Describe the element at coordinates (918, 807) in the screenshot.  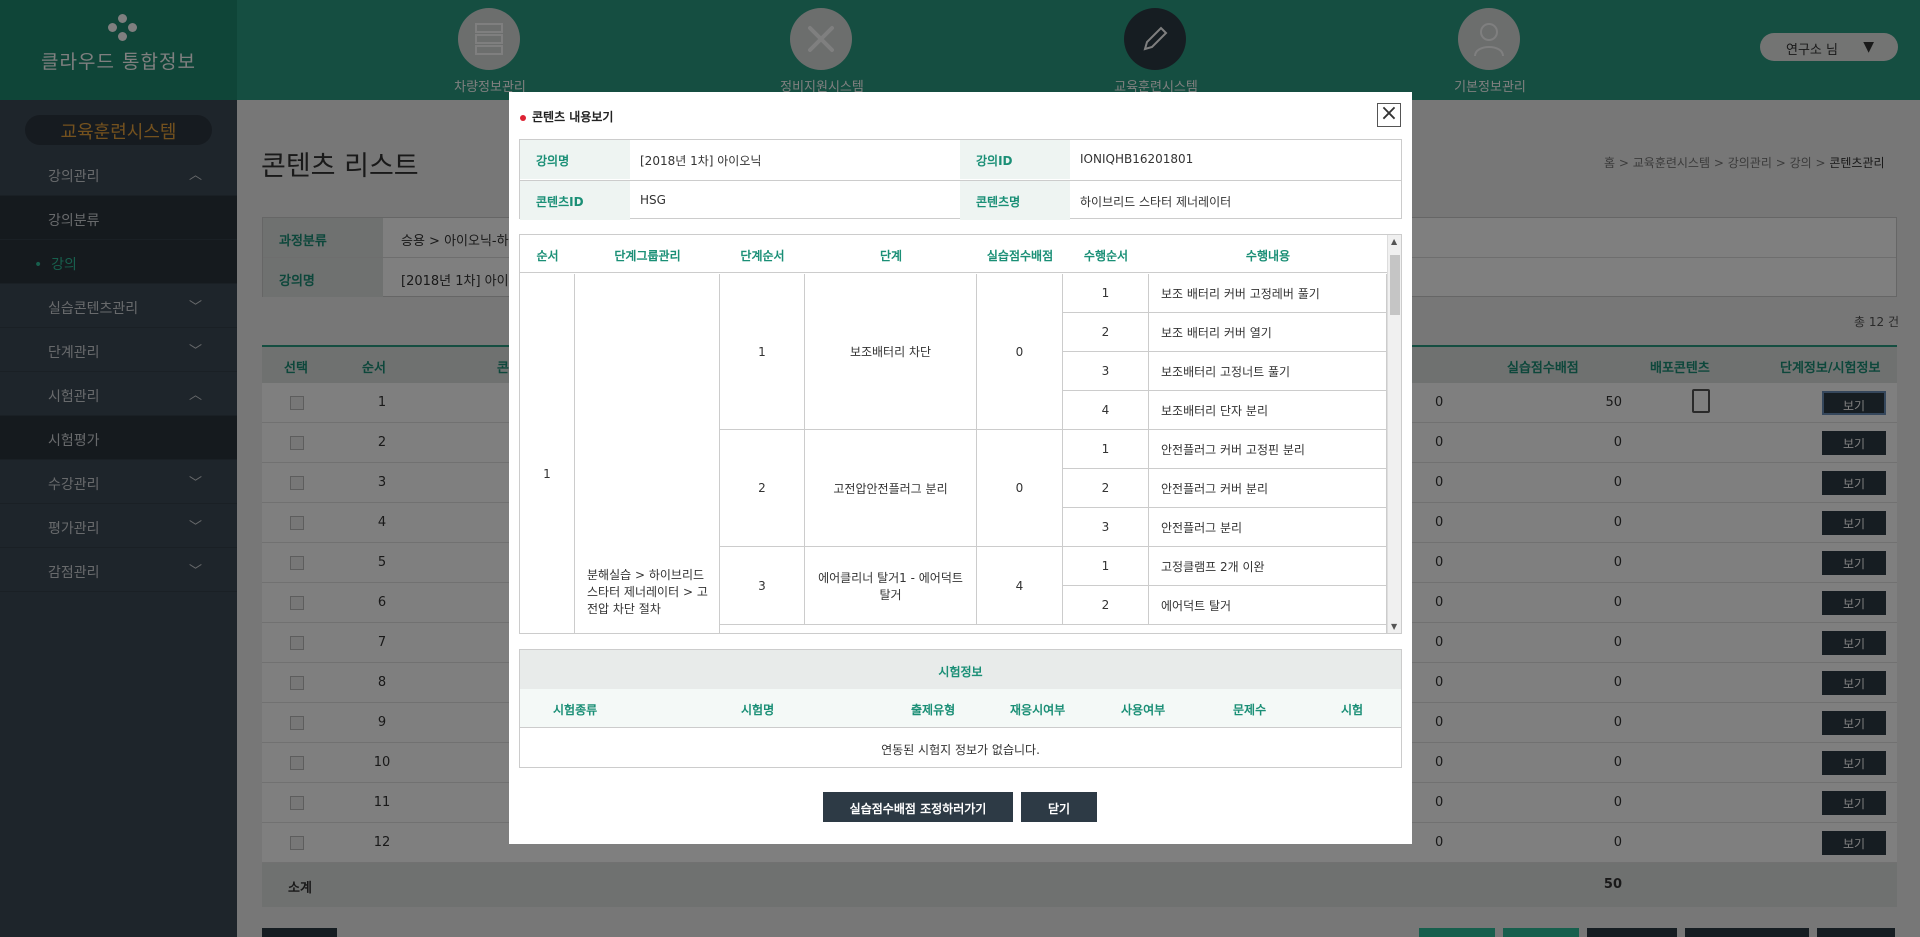
I see `adjust-score-button: 실습점수배점 조정하러가기` at that location.